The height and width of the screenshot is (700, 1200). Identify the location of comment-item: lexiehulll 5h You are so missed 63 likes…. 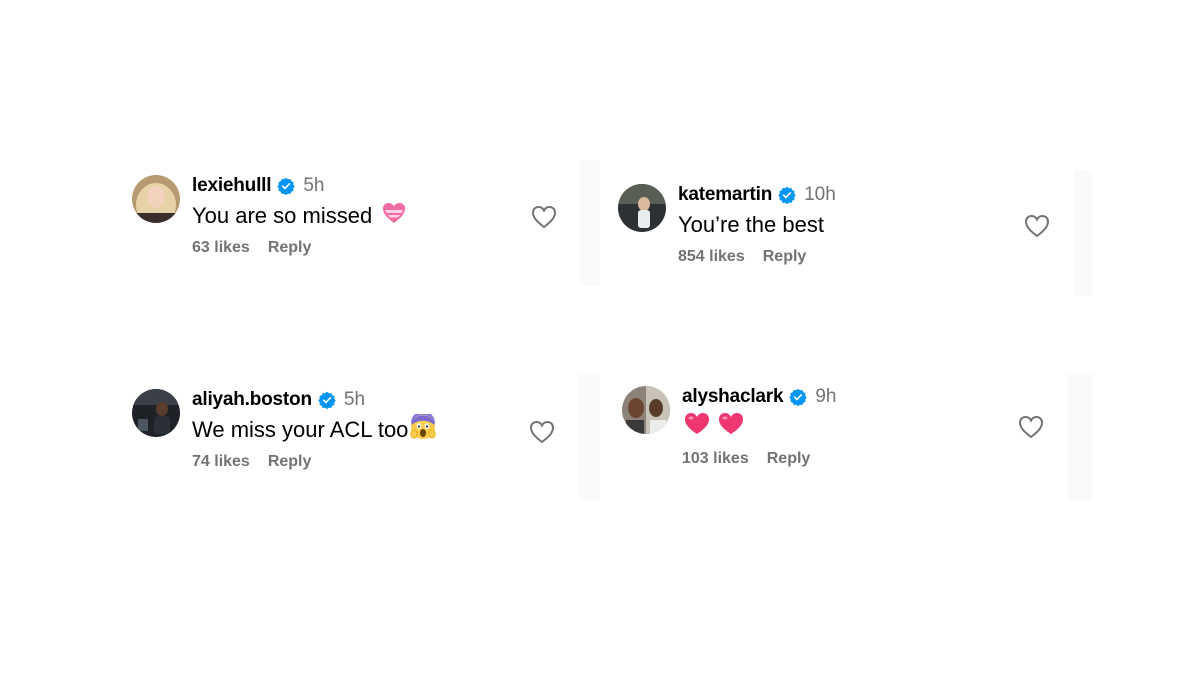
(269, 215).